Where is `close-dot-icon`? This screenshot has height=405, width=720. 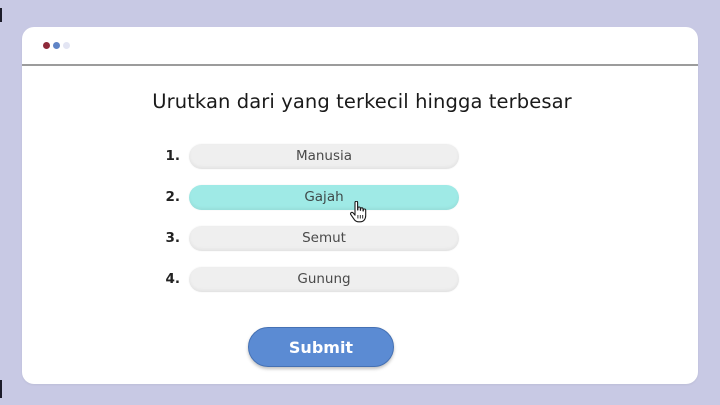
close-dot-icon is located at coordinates (46, 45).